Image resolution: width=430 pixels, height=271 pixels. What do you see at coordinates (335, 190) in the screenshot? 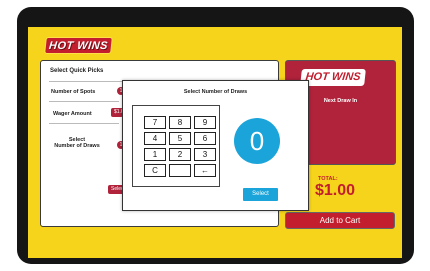
I see `total-value: $1.00` at bounding box center [335, 190].